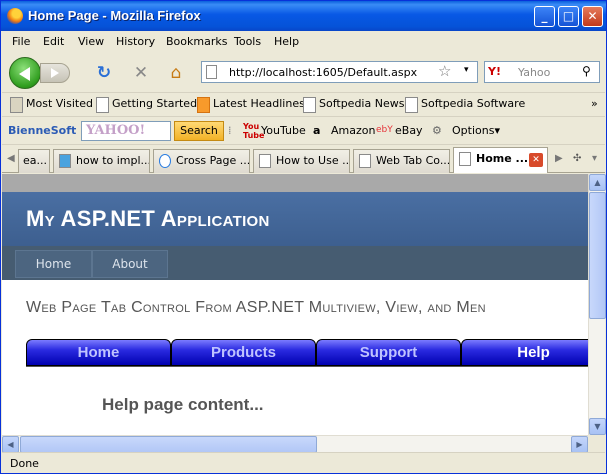 This screenshot has width=607, height=474. Describe the element at coordinates (464, 105) in the screenshot. I see `bookmark-softpedia-software: Softpedia Software` at that location.